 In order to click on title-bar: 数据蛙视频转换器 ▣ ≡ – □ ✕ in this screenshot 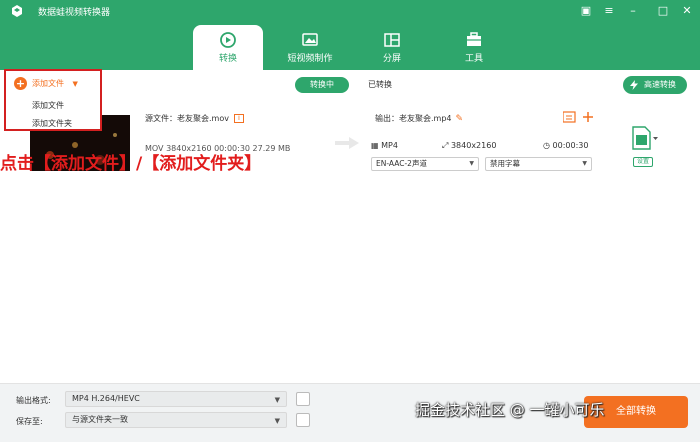, I will do `click(350, 11)`.